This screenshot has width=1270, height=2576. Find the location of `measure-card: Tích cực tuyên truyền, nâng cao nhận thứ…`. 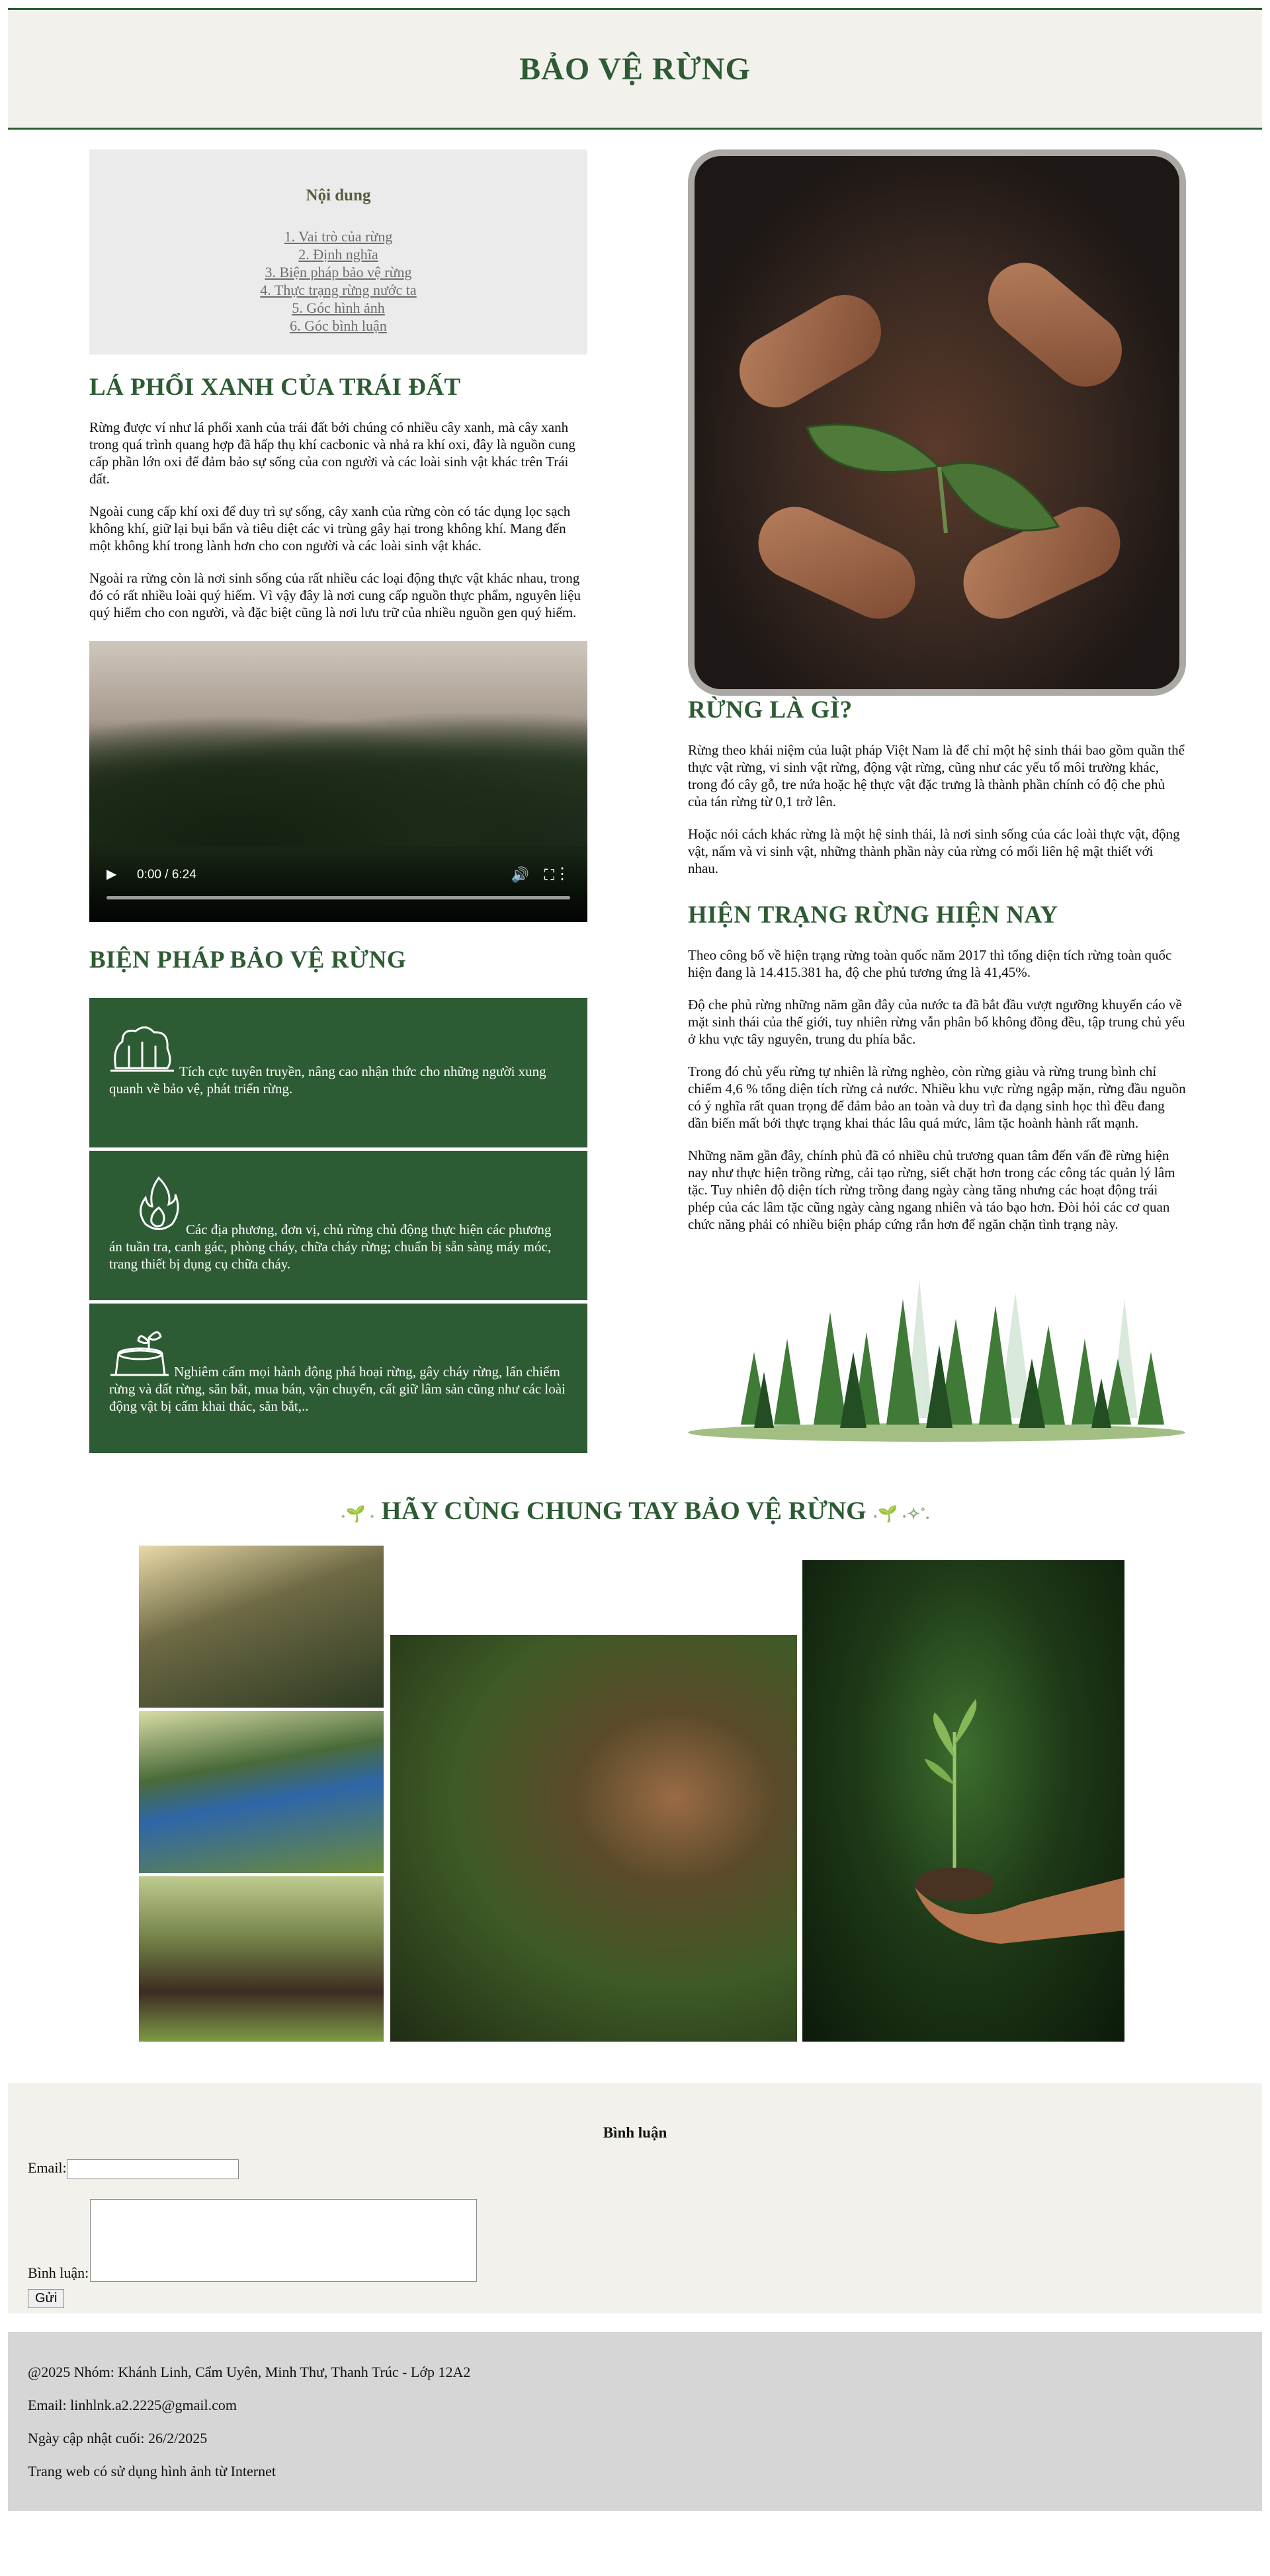

measure-card: Tích cực tuyên truyền, nâng cao nhận thứ… is located at coordinates (338, 1072).